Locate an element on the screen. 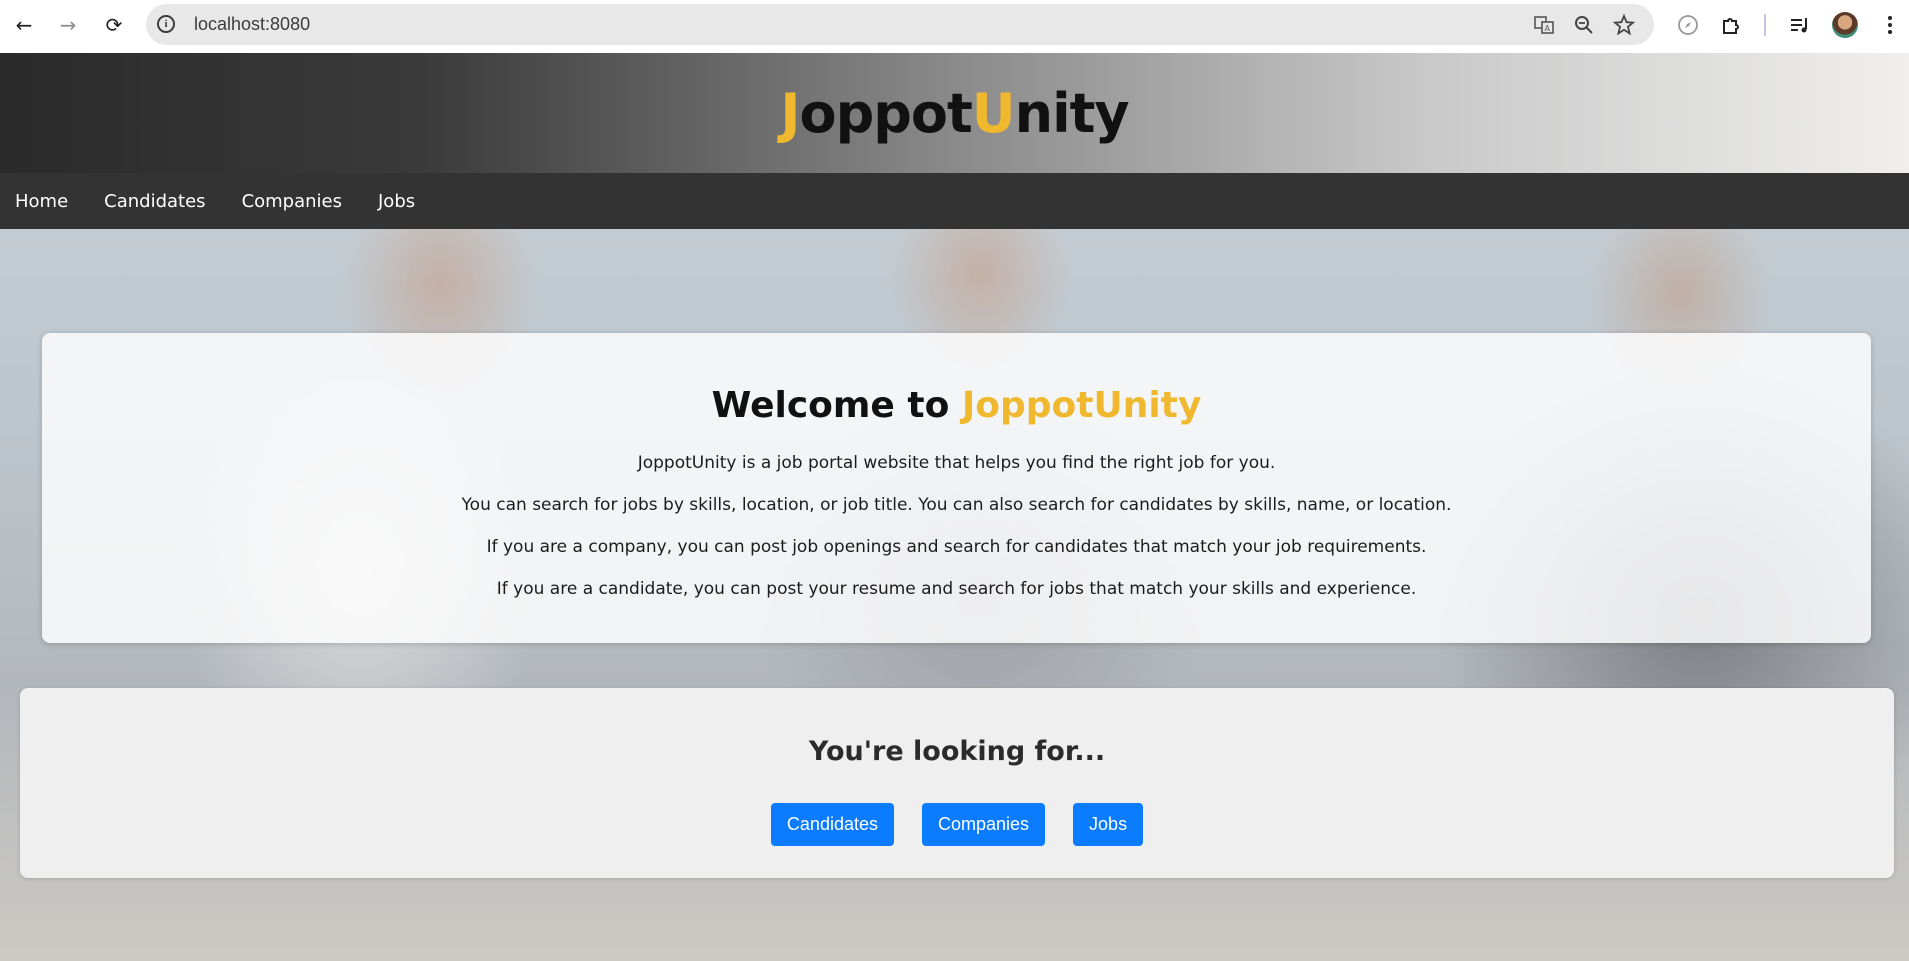 This screenshot has width=1909, height=961. more-menu-icon is located at coordinates (1890, 25).